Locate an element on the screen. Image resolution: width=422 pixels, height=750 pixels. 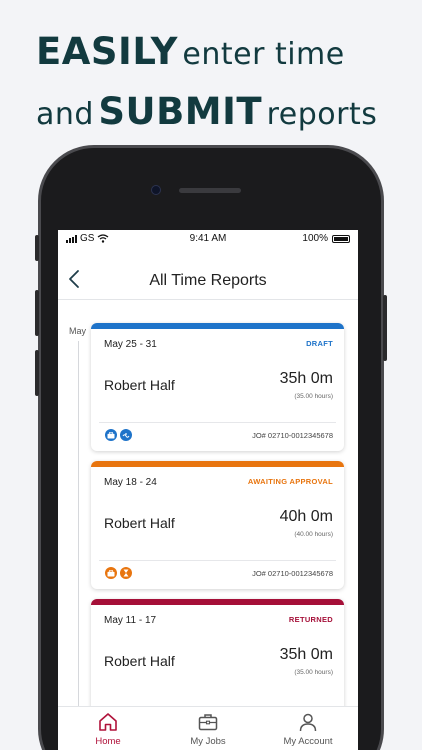
headline-text: and is located at coordinates (65, 114).